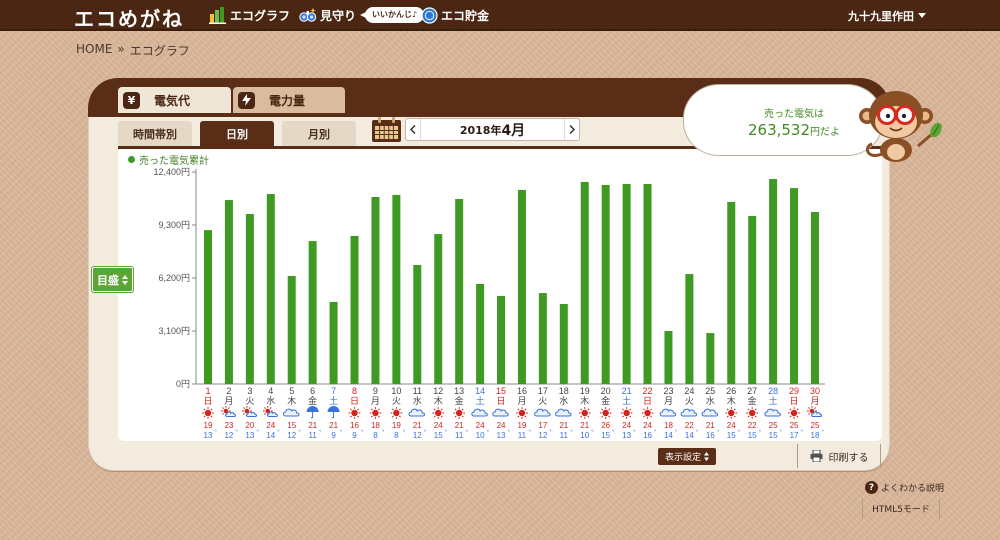 This screenshot has width=1000, height=540. I want to click on x-tick-weekday: 日, so click(354, 401).